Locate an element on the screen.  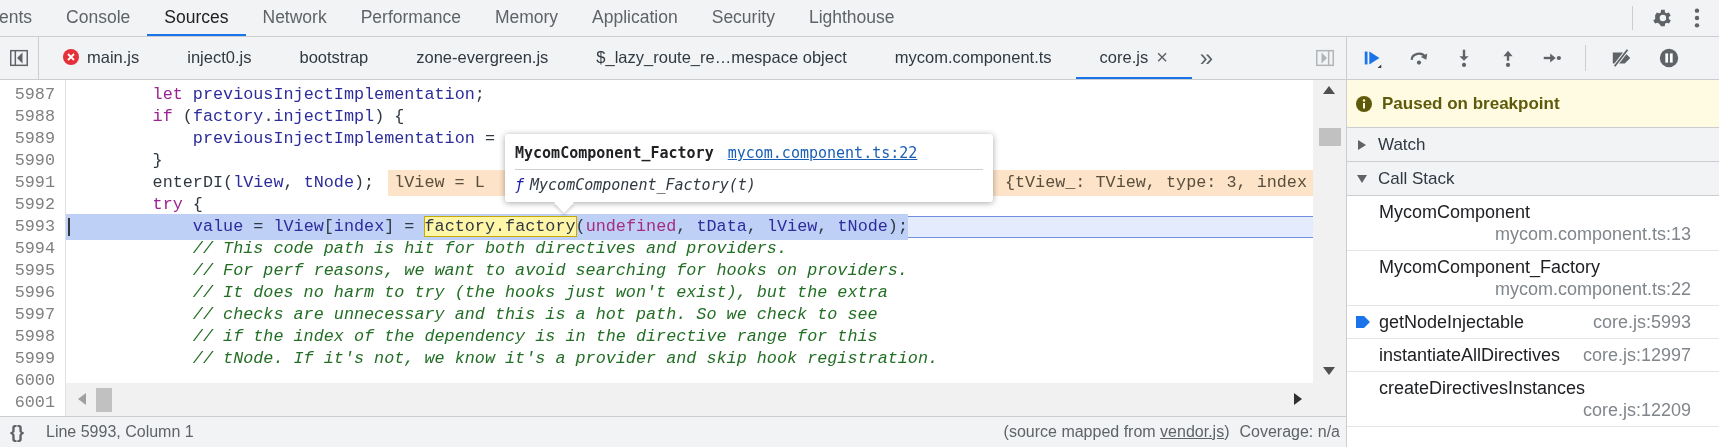
settings-icon is located at coordinates (1662, 18).